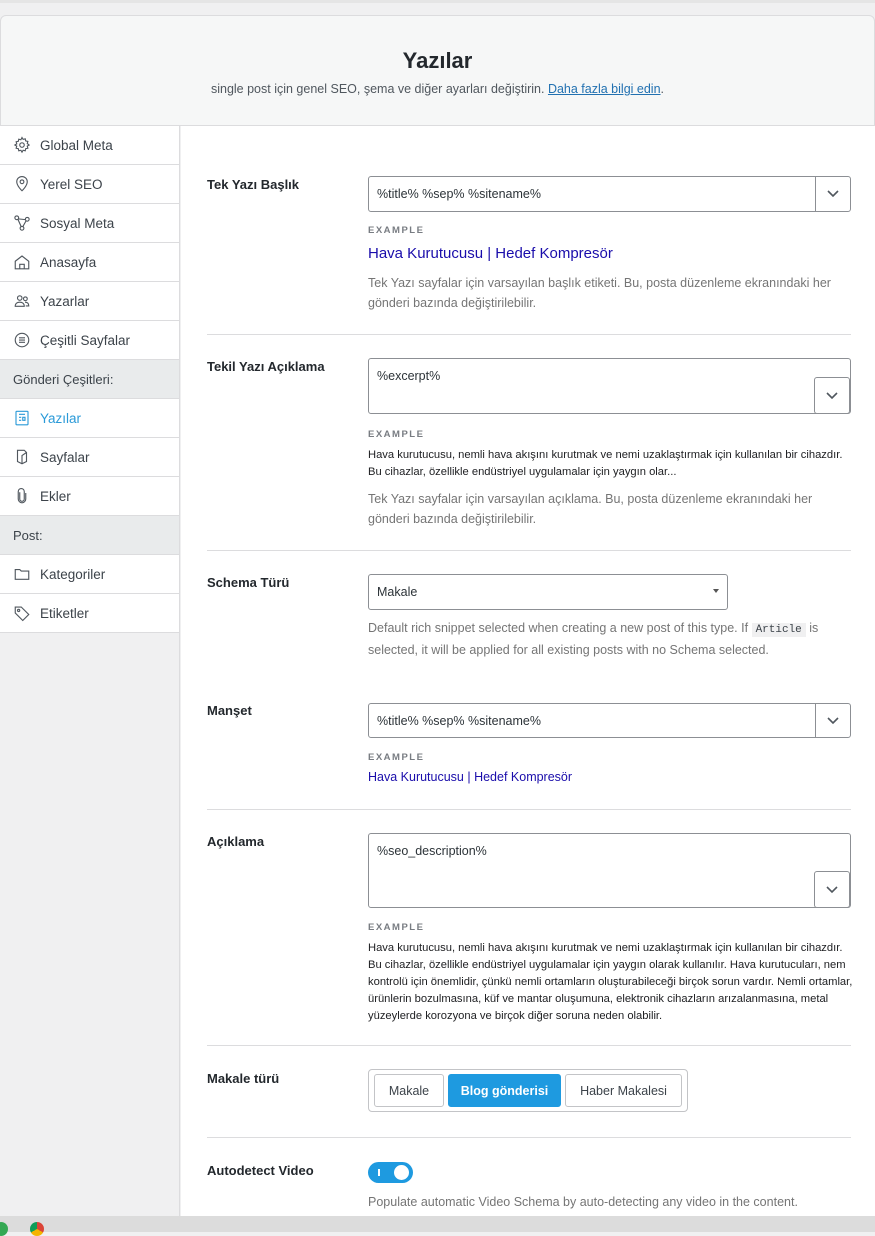  Describe the element at coordinates (68, 262) in the screenshot. I see `sidebar-item-label: Anasayfa` at that location.